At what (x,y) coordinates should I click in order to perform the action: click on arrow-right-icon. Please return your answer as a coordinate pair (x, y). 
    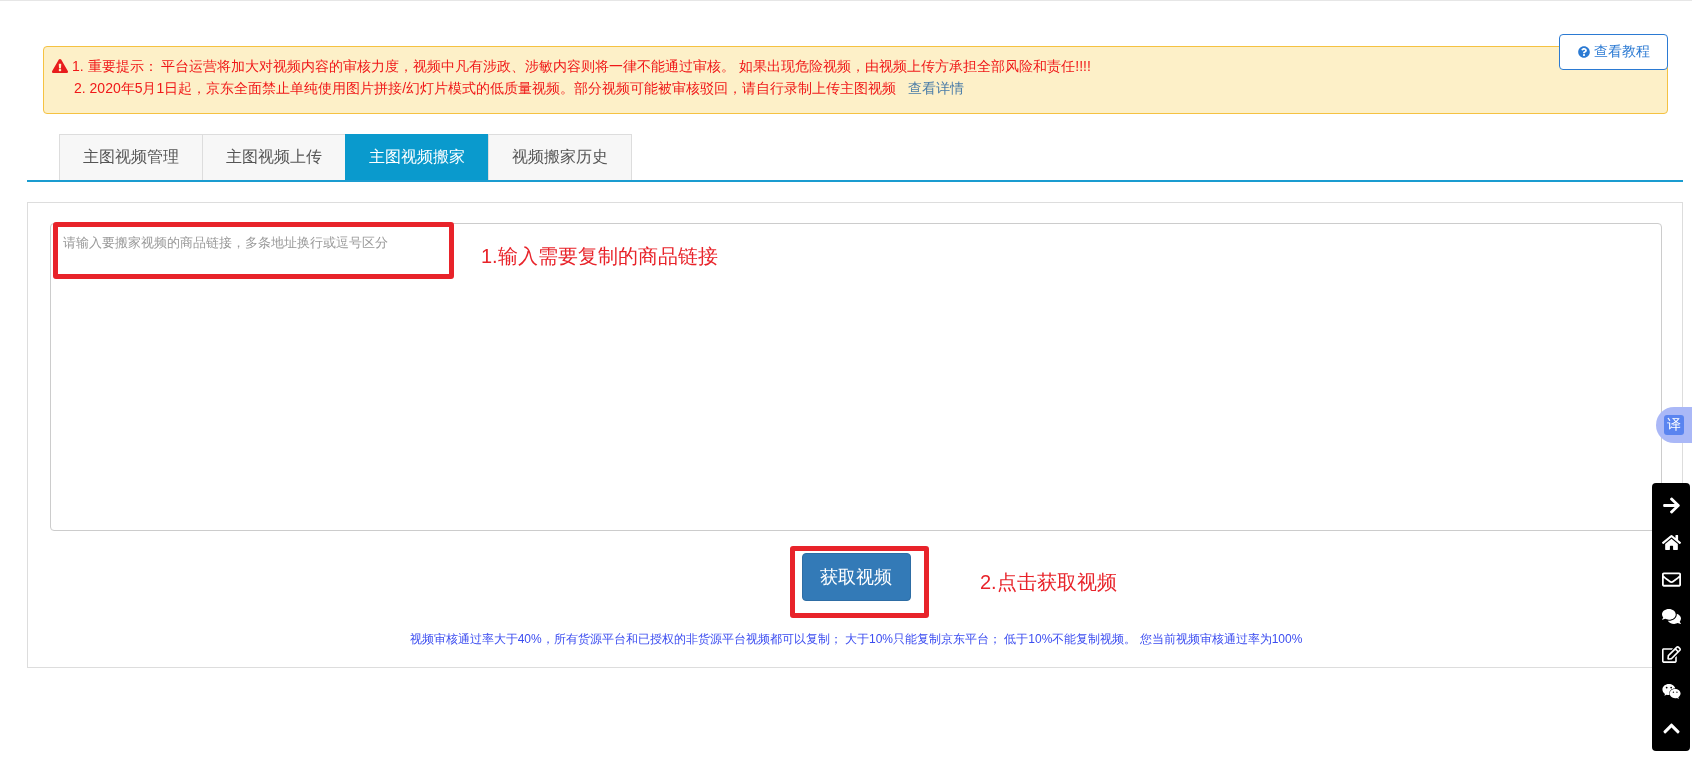
    Looking at the image, I should click on (1671, 505).